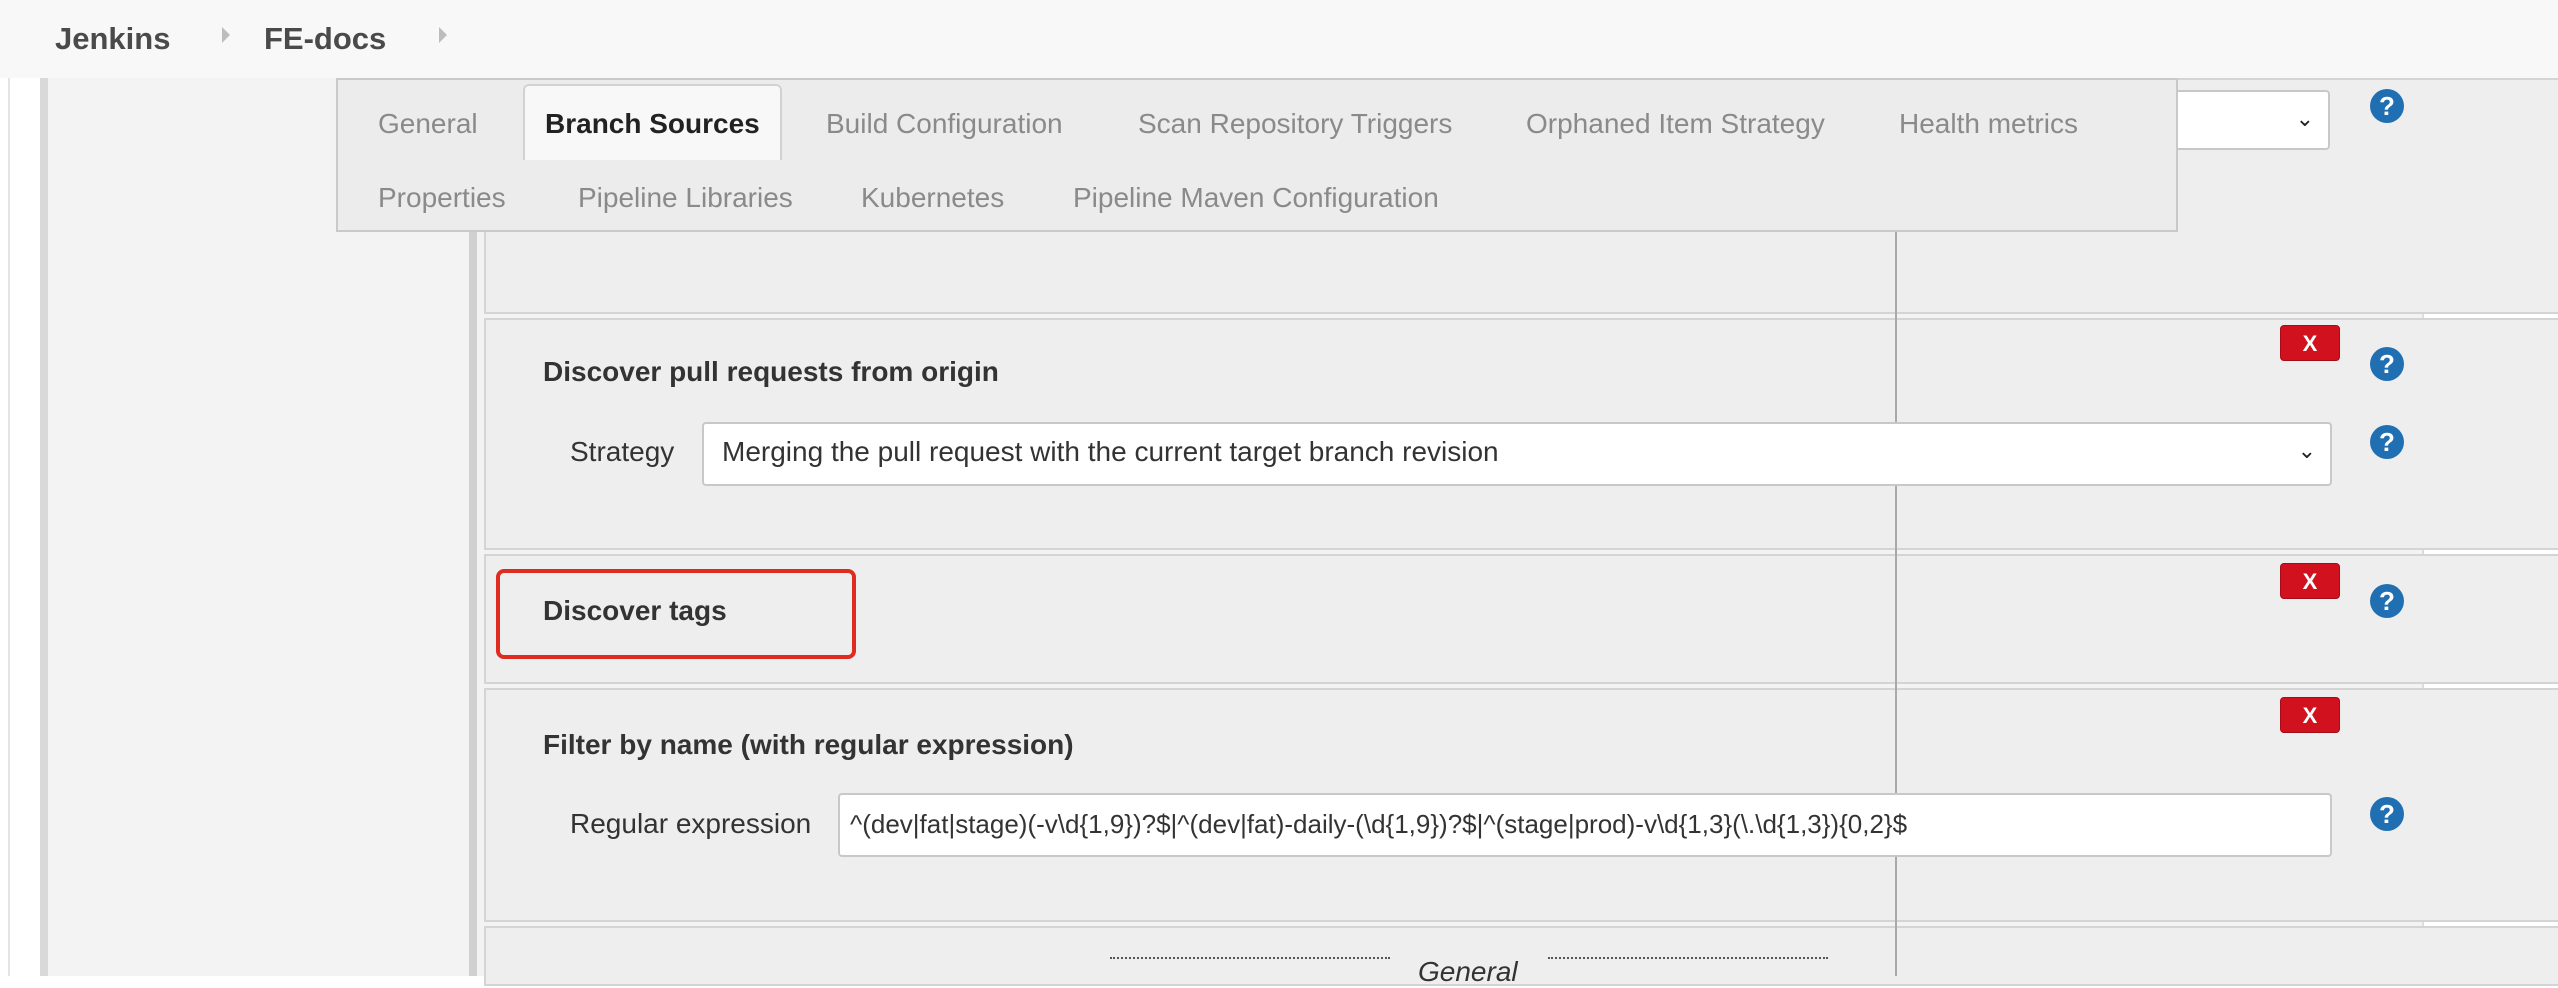 The width and height of the screenshot is (2558, 988). I want to click on highlight-annotation, so click(676, 614).